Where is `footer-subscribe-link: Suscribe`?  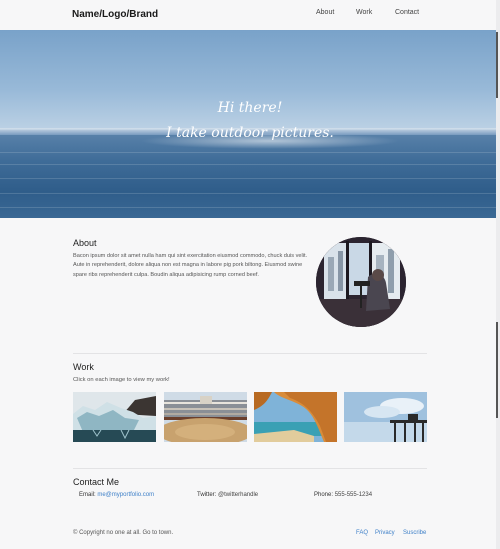 footer-subscribe-link: Suscribe is located at coordinates (414, 533).